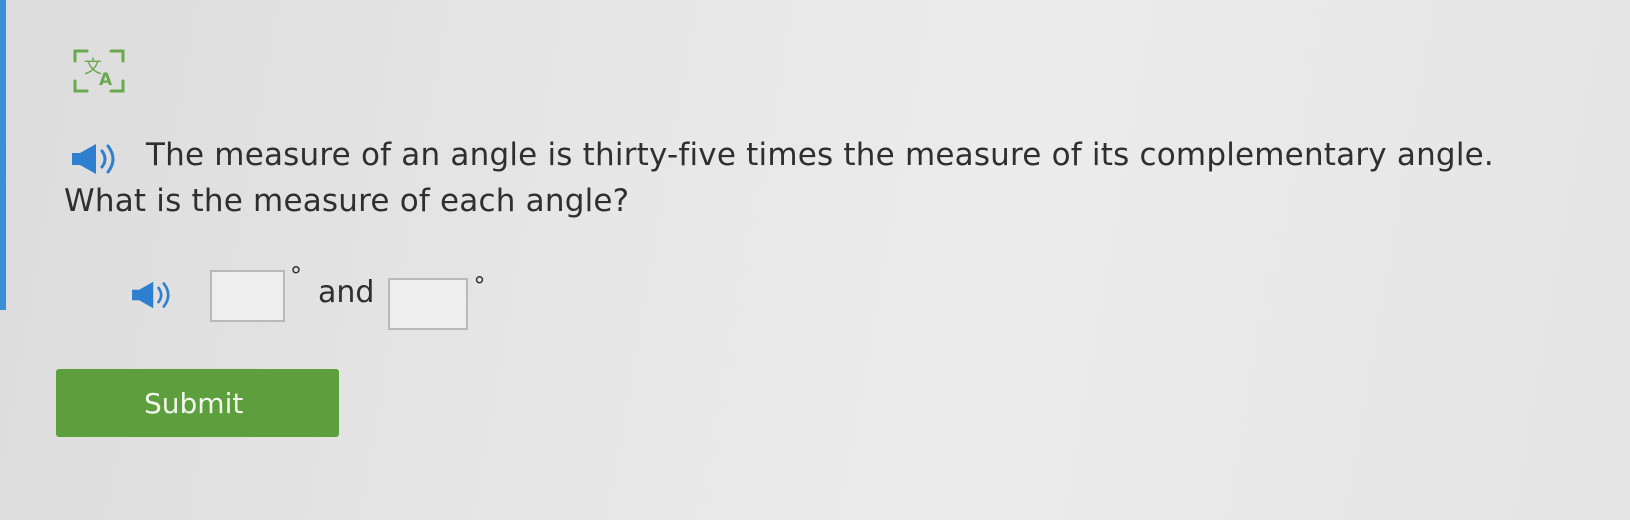 This screenshot has height=520, width=1630. Describe the element at coordinates (347, 201) in the screenshot. I see `question-line-2: What is the measure of each angle?` at that location.